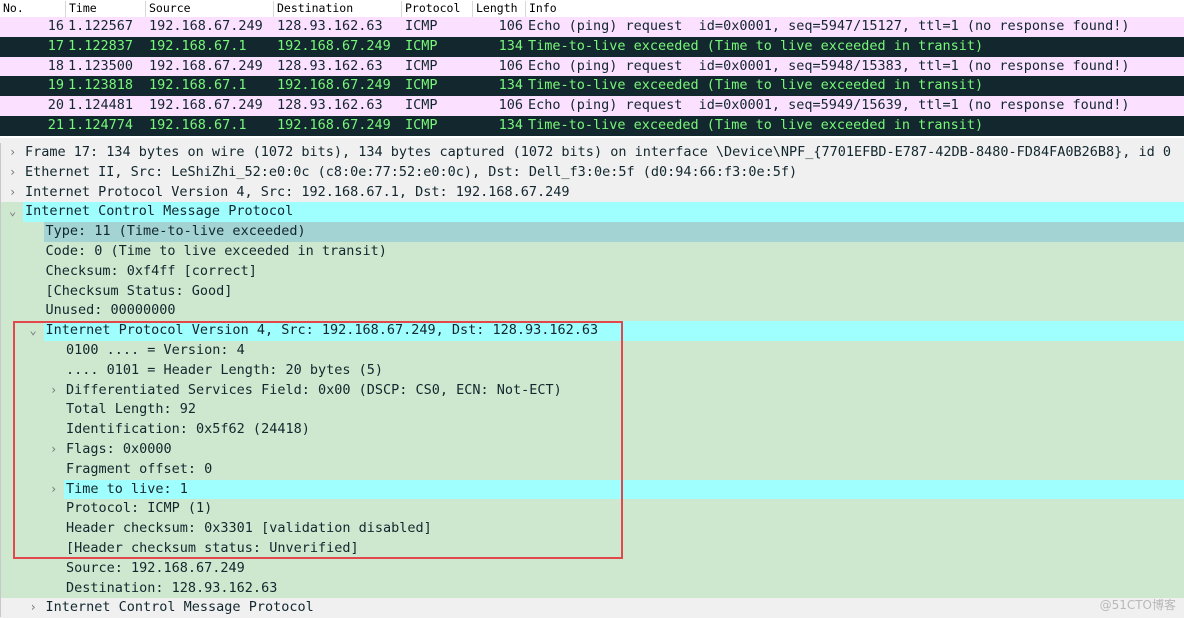 This screenshot has width=1184, height=618. I want to click on detail-row: Unused: 00000000, so click(592, 311).